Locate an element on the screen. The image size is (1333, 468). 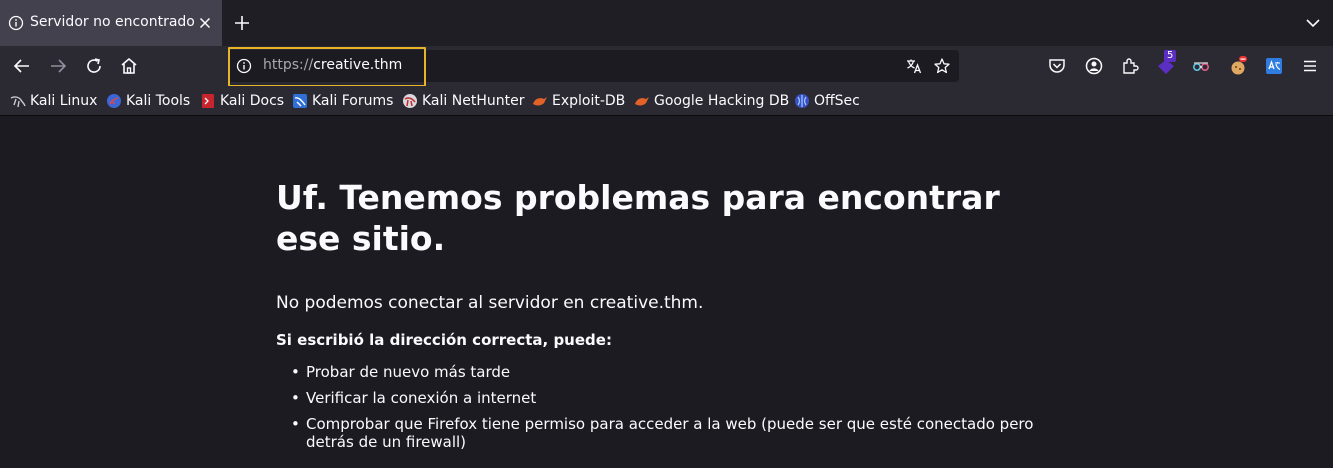
bookmark-kali-linux: Kali Linux is located at coordinates (53, 101).